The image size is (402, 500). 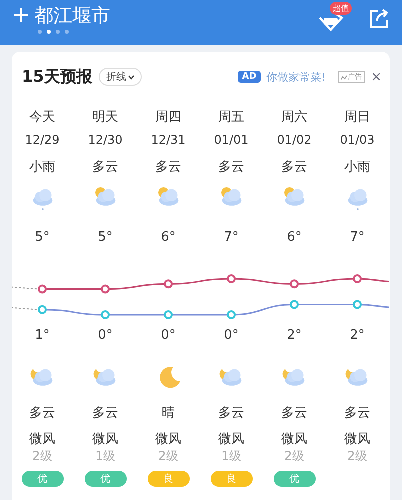 What do you see at coordinates (120, 77) in the screenshot?
I see `chart-mode-dropdown: 折线` at bounding box center [120, 77].